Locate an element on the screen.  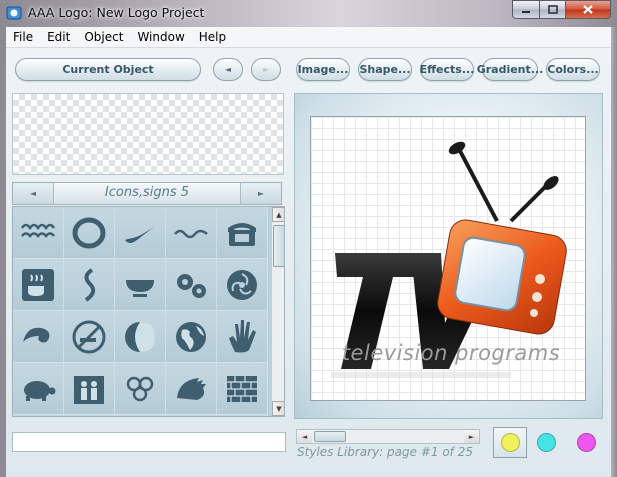
gears-icon is located at coordinates (191, 285).